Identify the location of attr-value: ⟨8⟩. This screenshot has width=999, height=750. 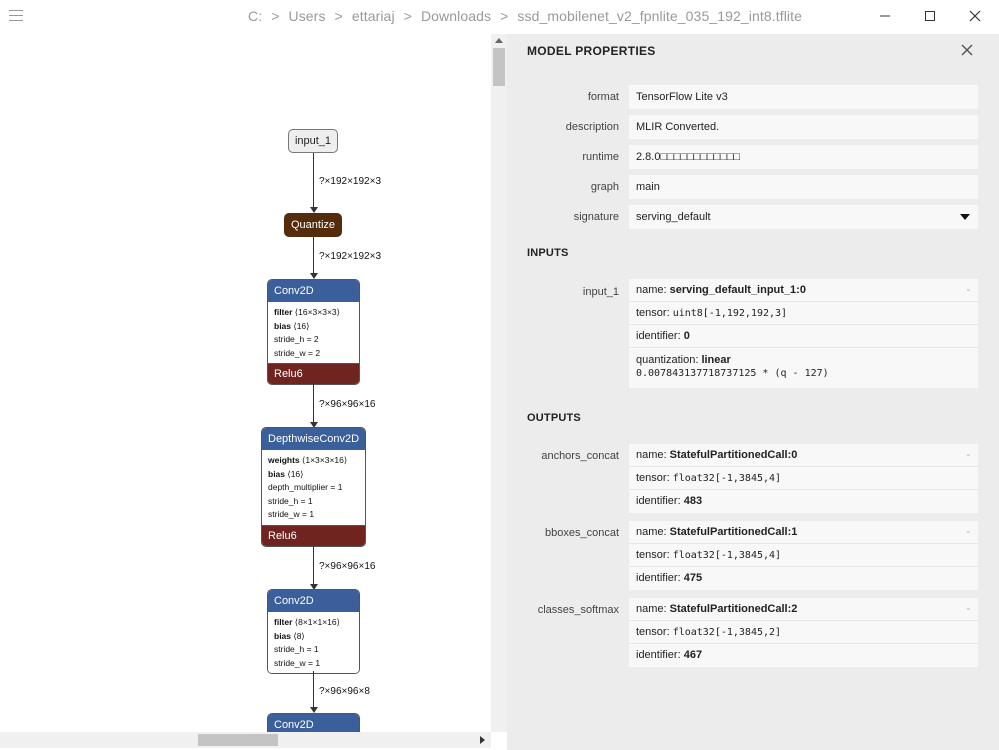
(299, 635).